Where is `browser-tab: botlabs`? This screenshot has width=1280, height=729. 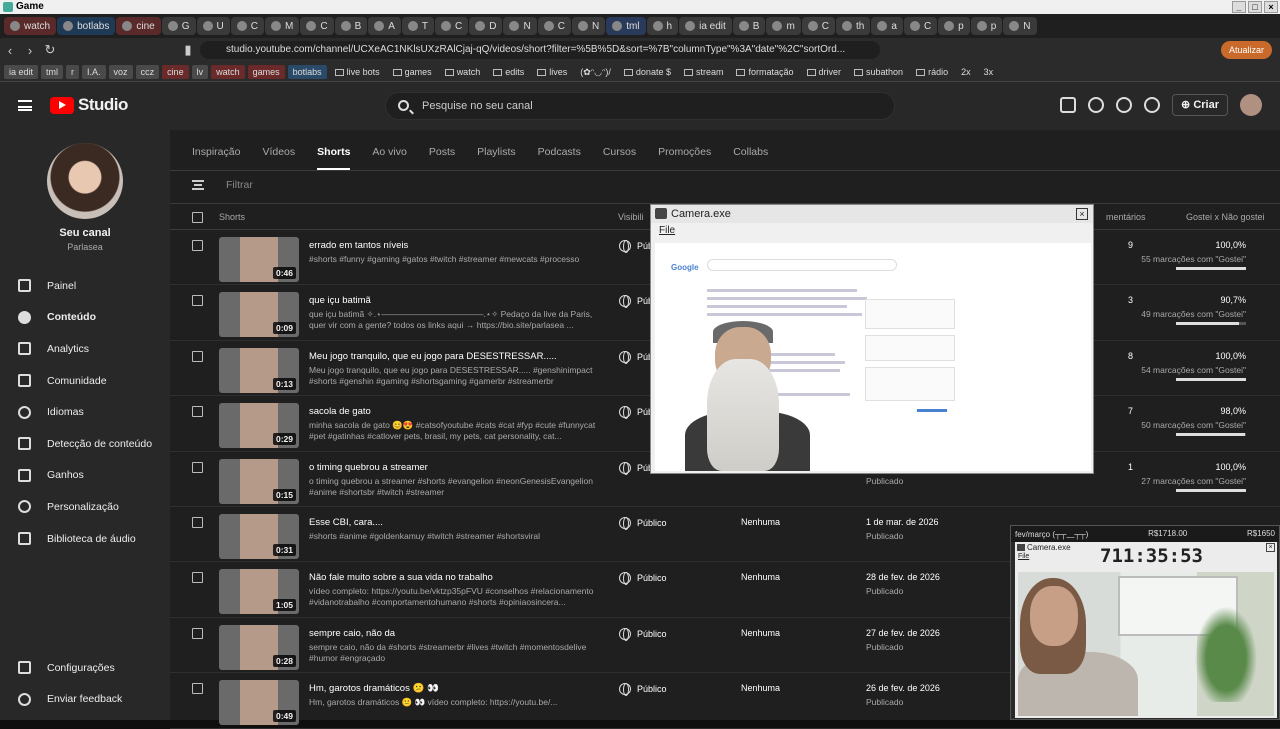 browser-tab: botlabs is located at coordinates (86, 26).